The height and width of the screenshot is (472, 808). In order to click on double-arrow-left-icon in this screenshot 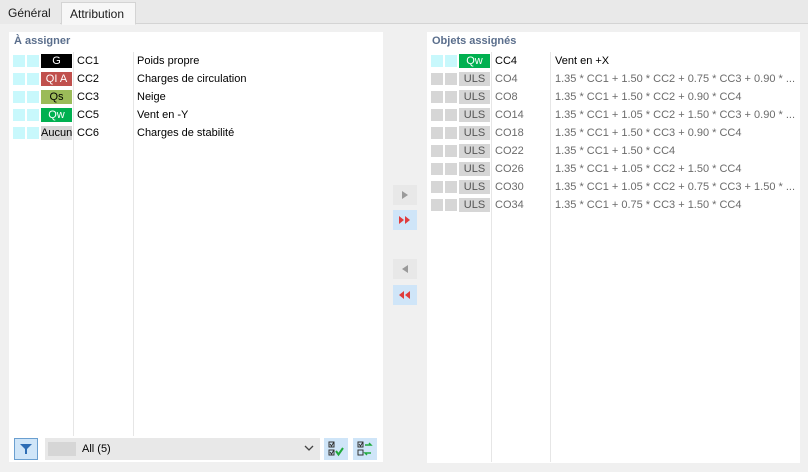, I will do `click(404, 295)`.